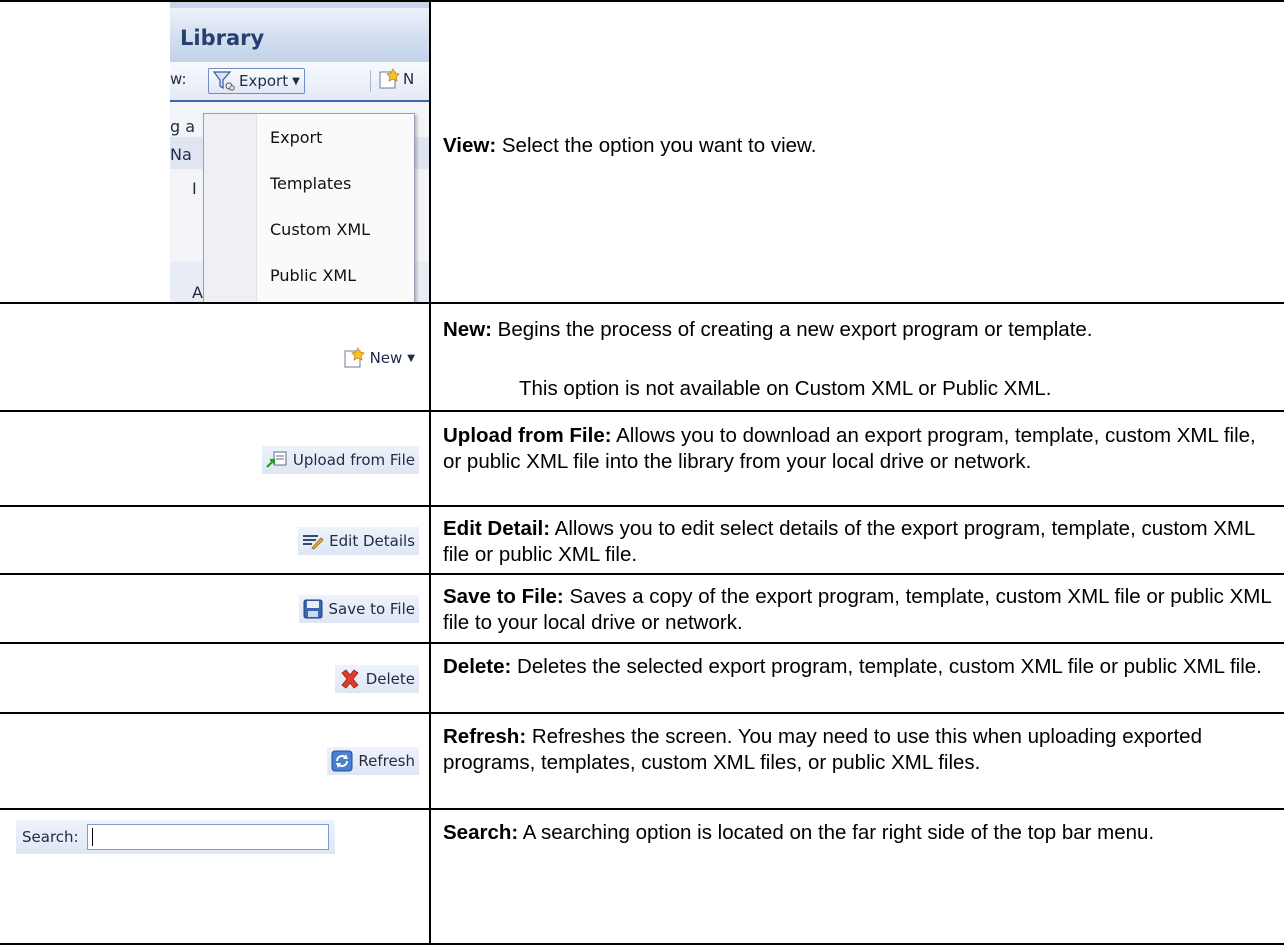  Describe the element at coordinates (370, 81) in the screenshot. I see `toolbar-separator` at that location.